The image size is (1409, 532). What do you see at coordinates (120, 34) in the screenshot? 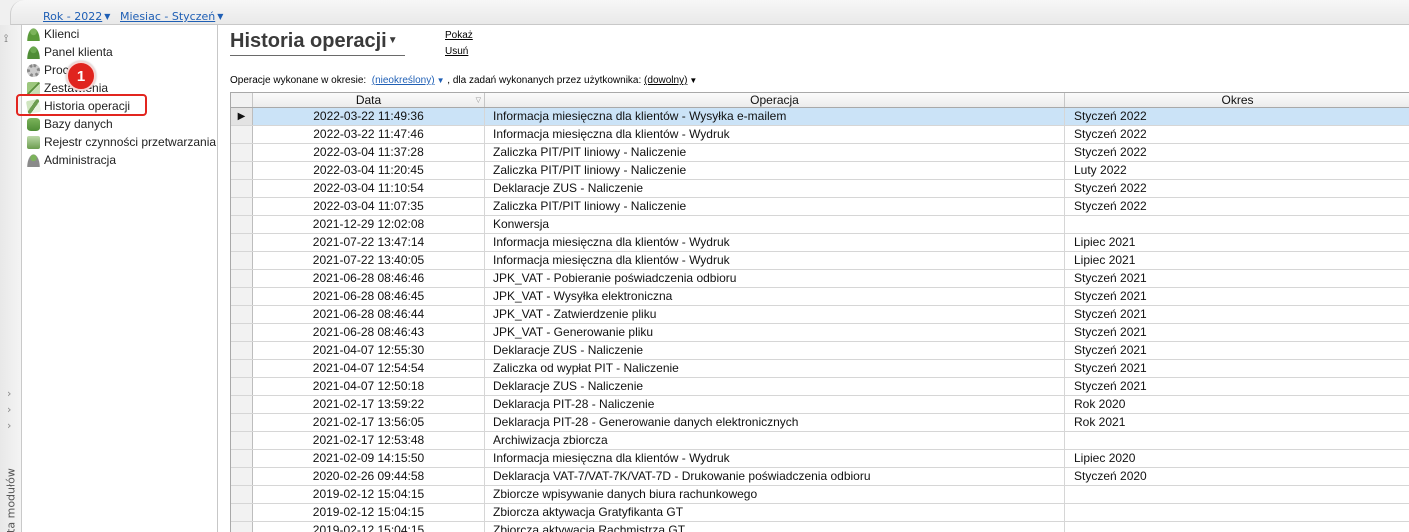
I see `module-item-clients: Klienci` at bounding box center [120, 34].